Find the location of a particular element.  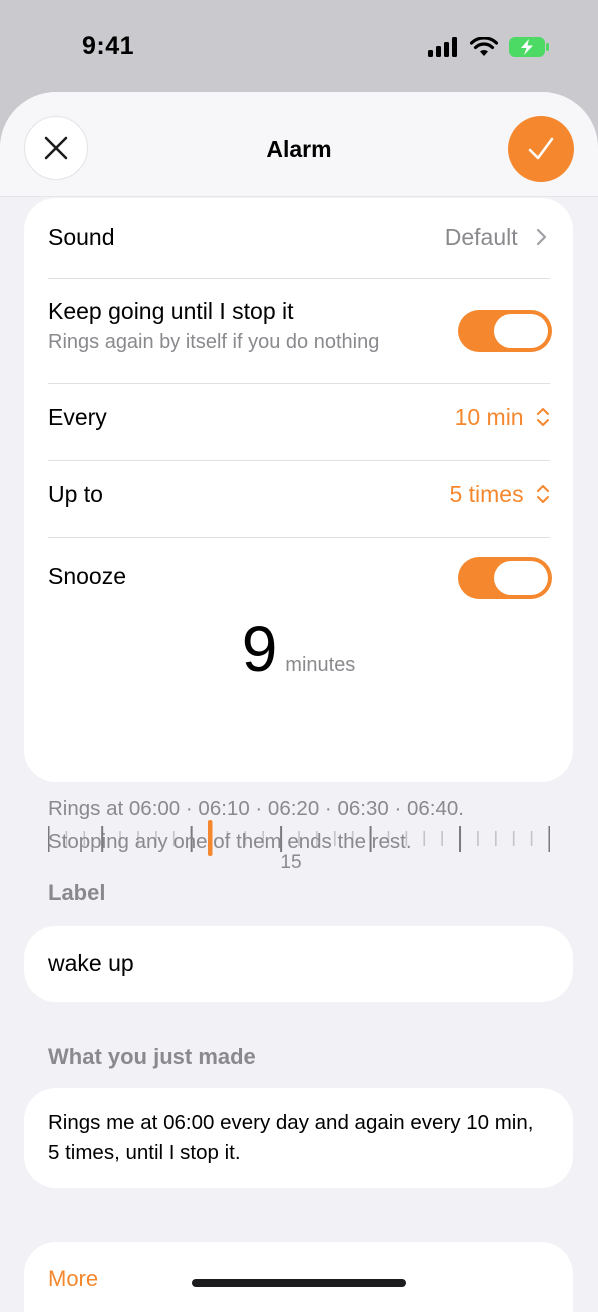

cellular-signal-icon is located at coordinates (442, 47).